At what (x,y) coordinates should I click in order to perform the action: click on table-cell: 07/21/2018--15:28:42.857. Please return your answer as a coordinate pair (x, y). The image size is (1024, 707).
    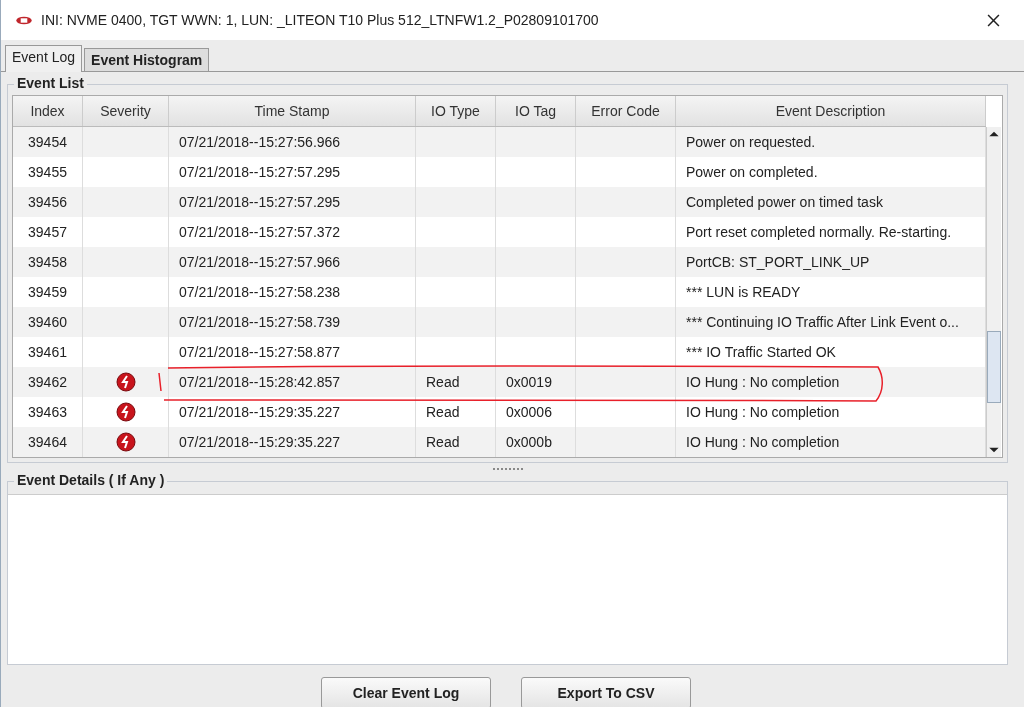
    Looking at the image, I should click on (260, 382).